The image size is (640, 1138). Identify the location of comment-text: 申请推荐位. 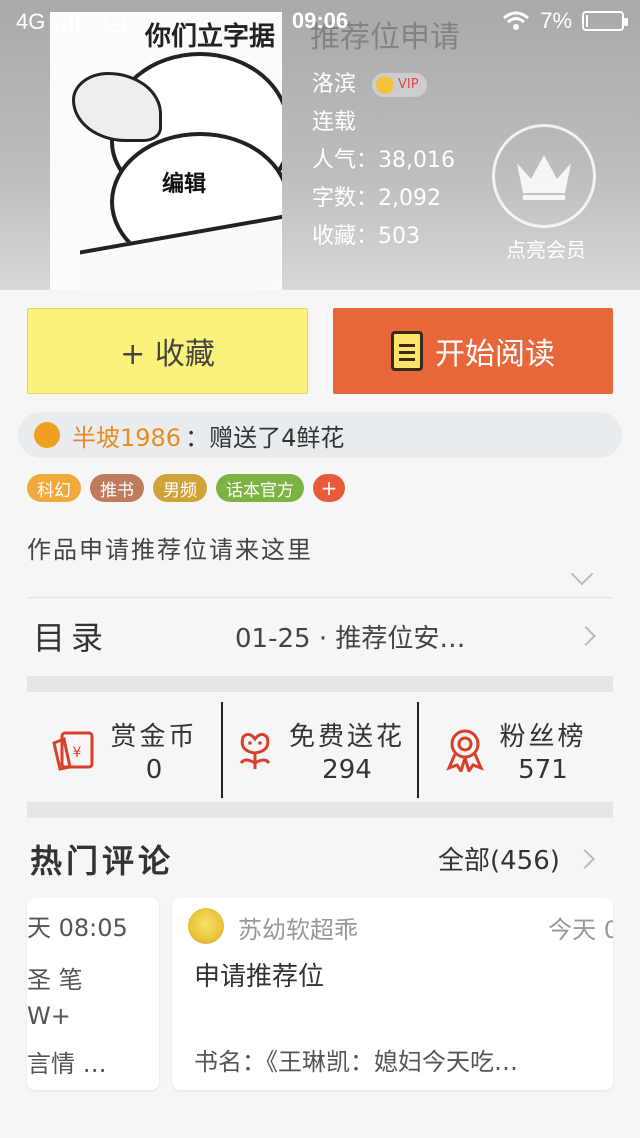
(259, 977).